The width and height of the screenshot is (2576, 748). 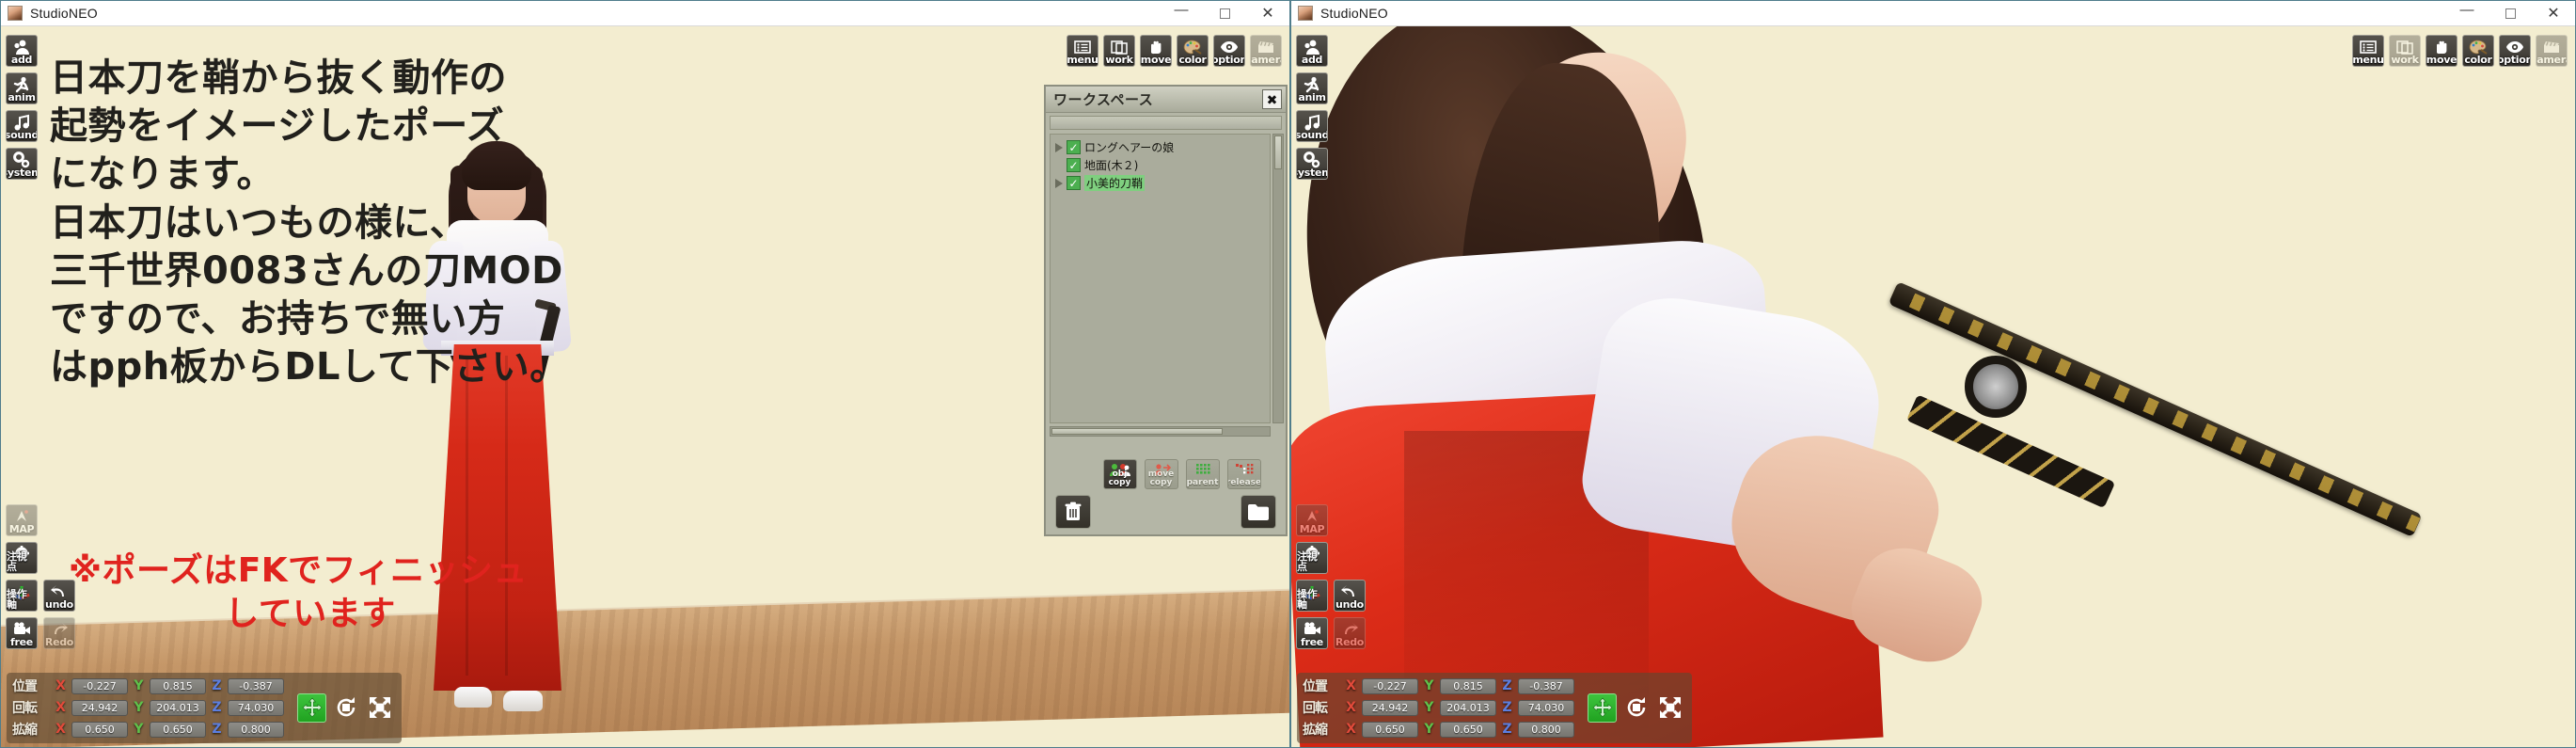 What do you see at coordinates (1278, 278) in the screenshot?
I see `workspace-vertical-scrollbar` at bounding box center [1278, 278].